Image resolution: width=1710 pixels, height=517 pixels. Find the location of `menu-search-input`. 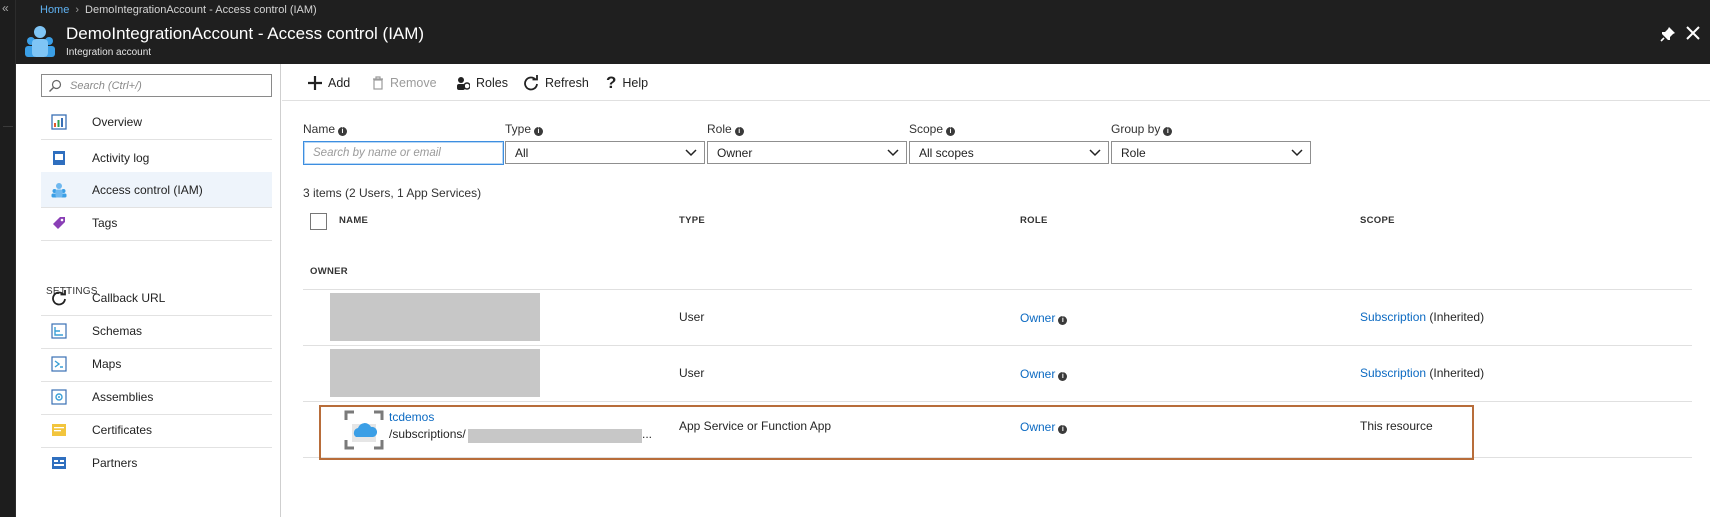

menu-search-input is located at coordinates (168, 85).